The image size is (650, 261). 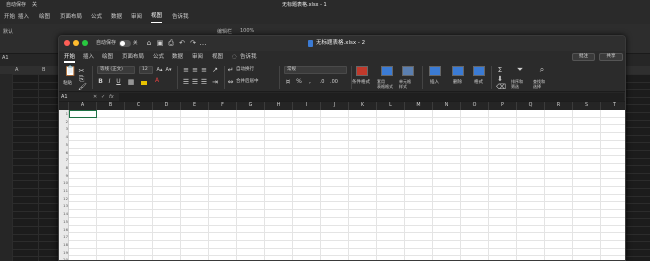 What do you see at coordinates (307, 106) in the screenshot?
I see `column-header-i: I` at bounding box center [307, 106].